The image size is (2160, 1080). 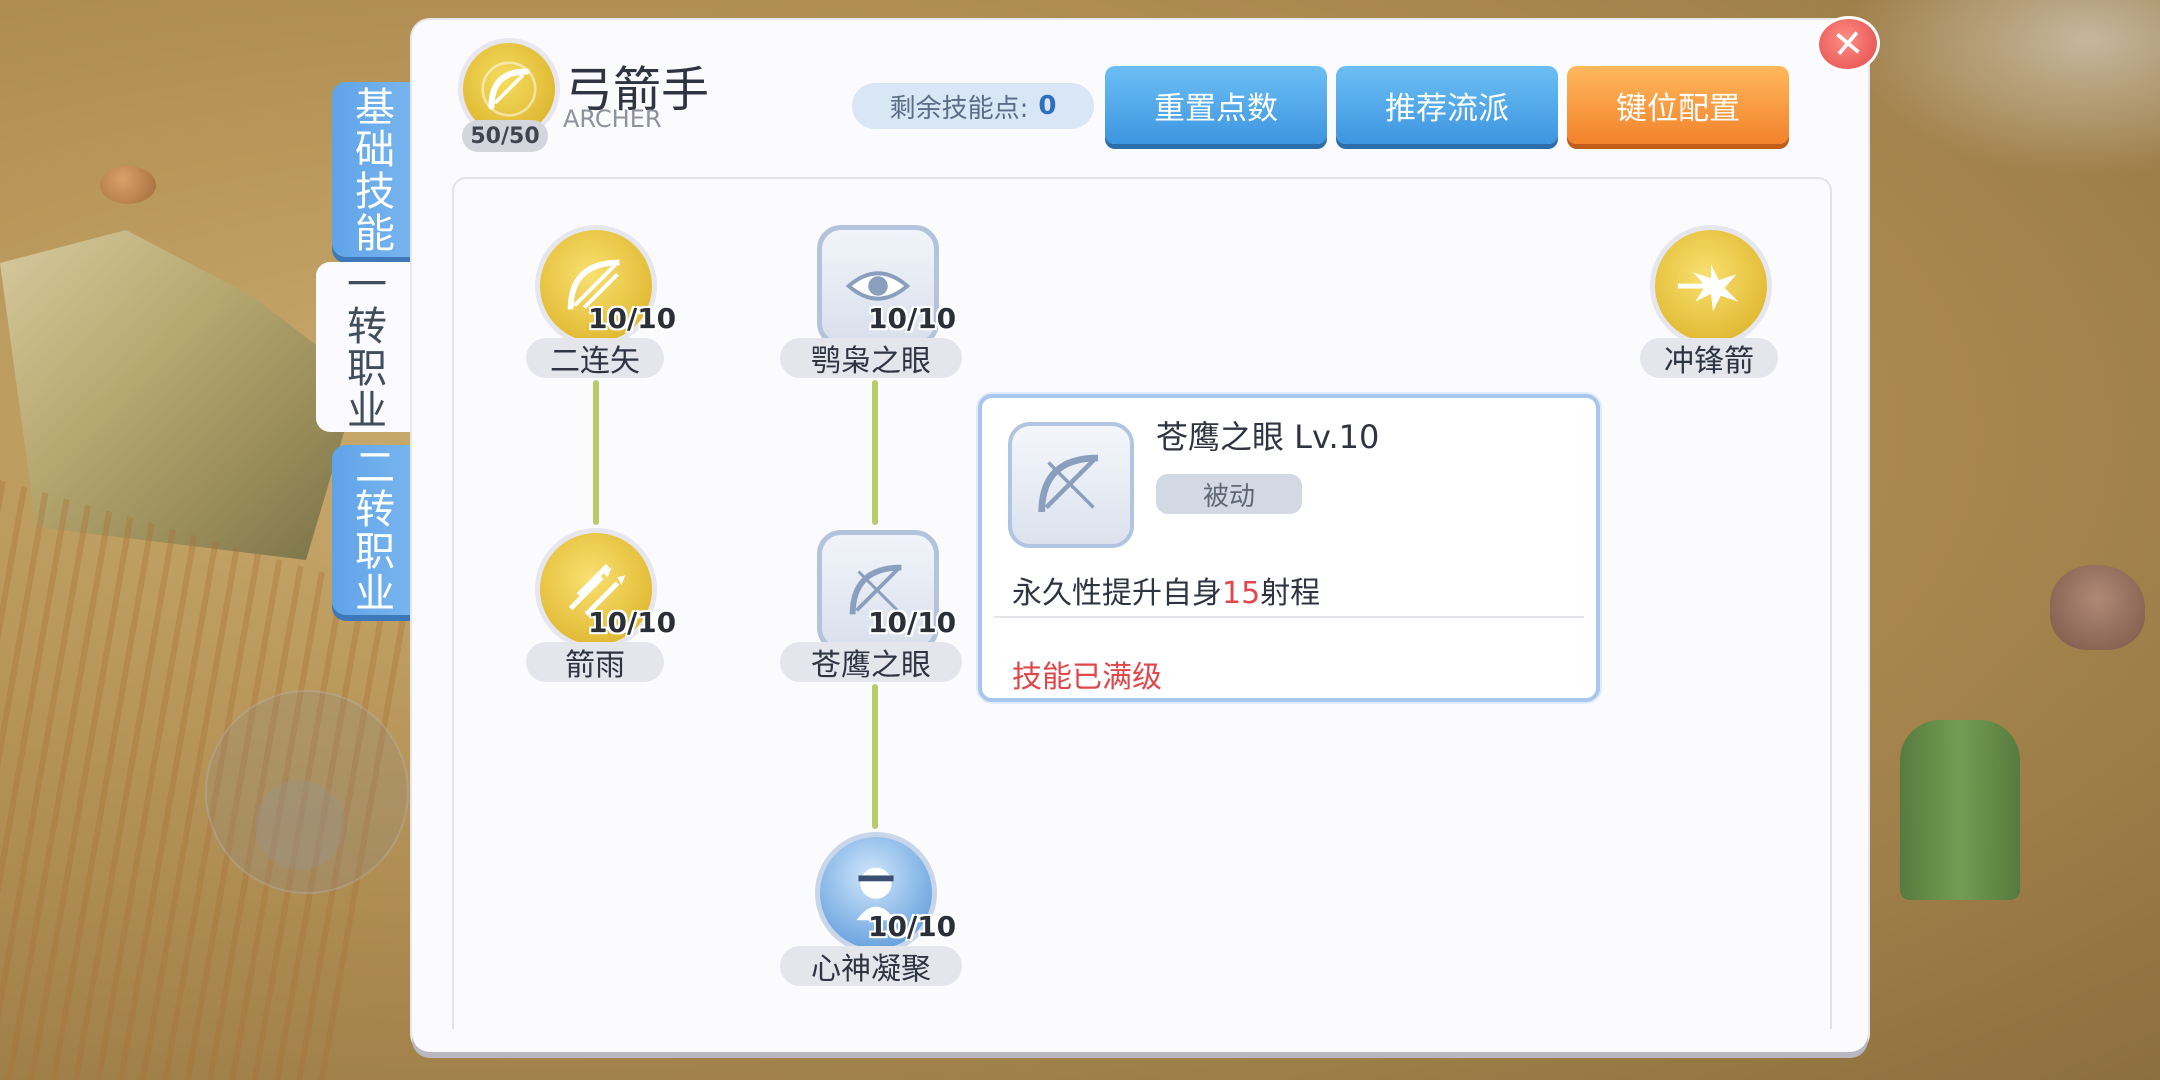 What do you see at coordinates (1290, 593) in the screenshot?
I see `tooltip-desc-suffix: 射程` at bounding box center [1290, 593].